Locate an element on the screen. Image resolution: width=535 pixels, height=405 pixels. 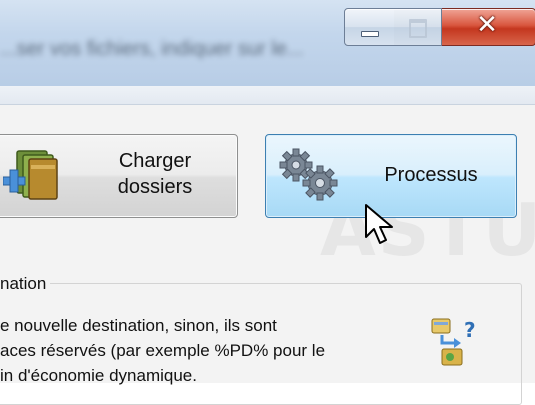
destination-group-title: nation is located at coordinates (25, 284).